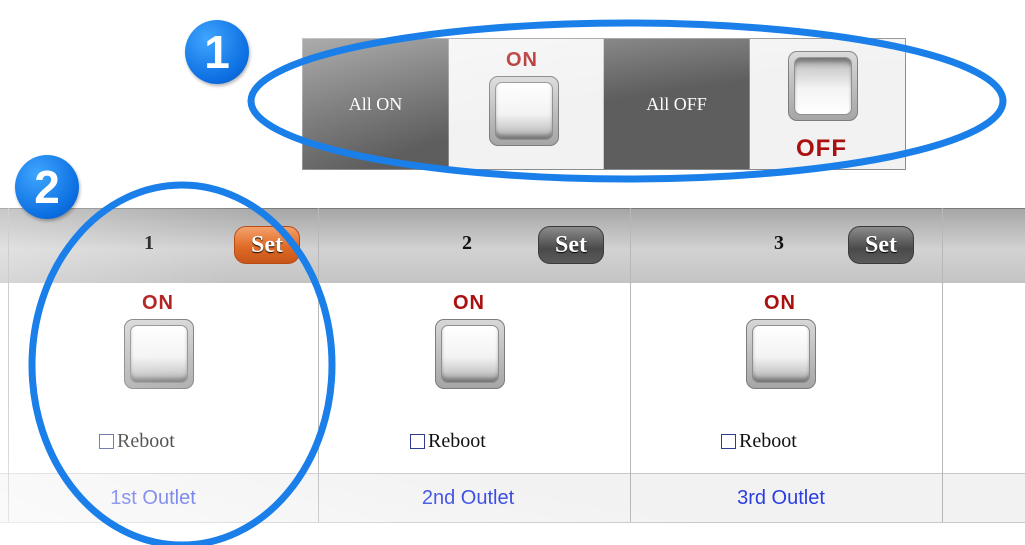 This screenshot has height=545, width=1025. I want to click on all-off-label: All OFF, so click(677, 104).